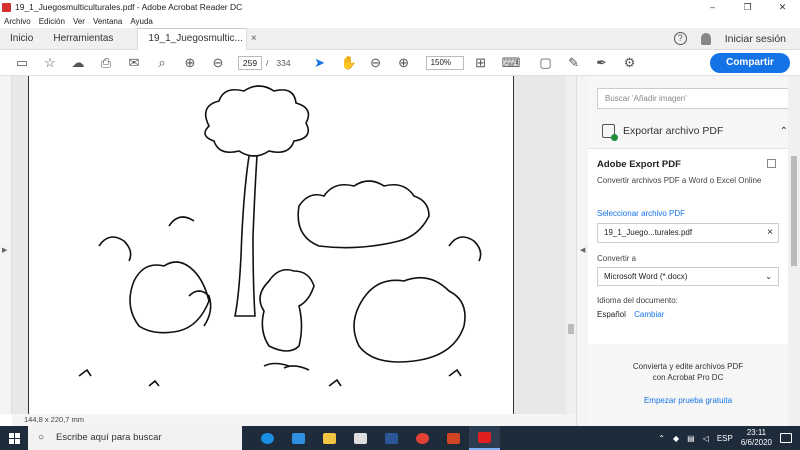  Describe the element at coordinates (134, 62) in the screenshot. I see `mail-icon: ✉` at that location.